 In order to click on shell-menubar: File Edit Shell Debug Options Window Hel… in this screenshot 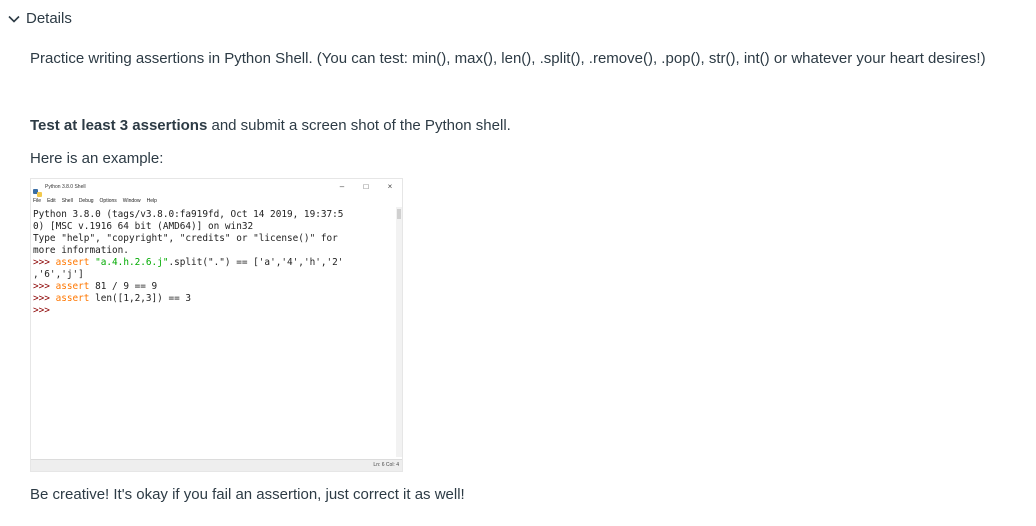, I will do `click(216, 201)`.